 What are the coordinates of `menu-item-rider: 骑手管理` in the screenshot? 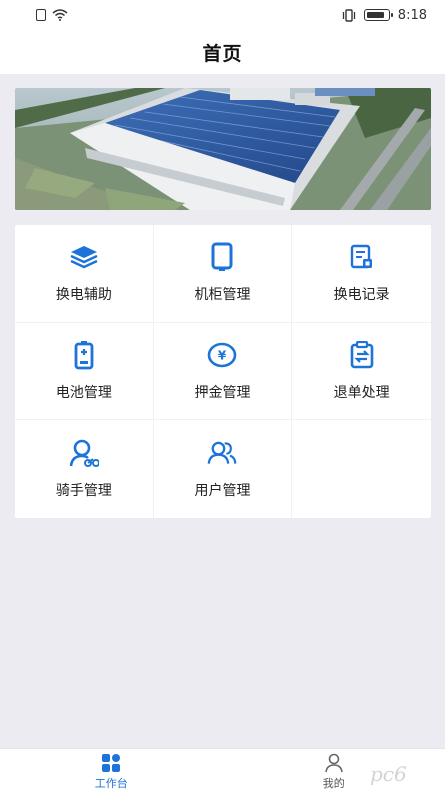 It's located at (84, 469).